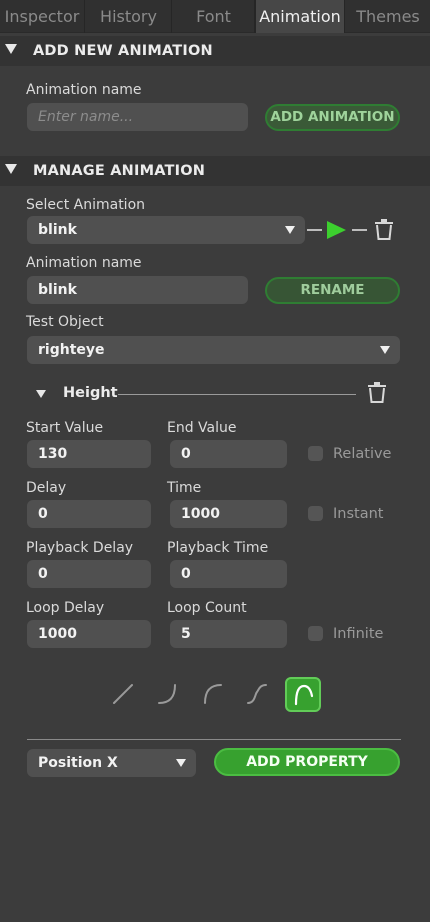 This screenshot has width=430, height=922. I want to click on new-animation-name-field, so click(137, 117).